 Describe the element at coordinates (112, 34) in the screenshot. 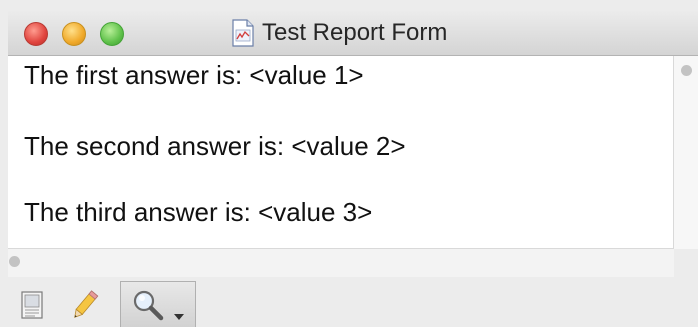

I see `zoom-window-button` at that location.